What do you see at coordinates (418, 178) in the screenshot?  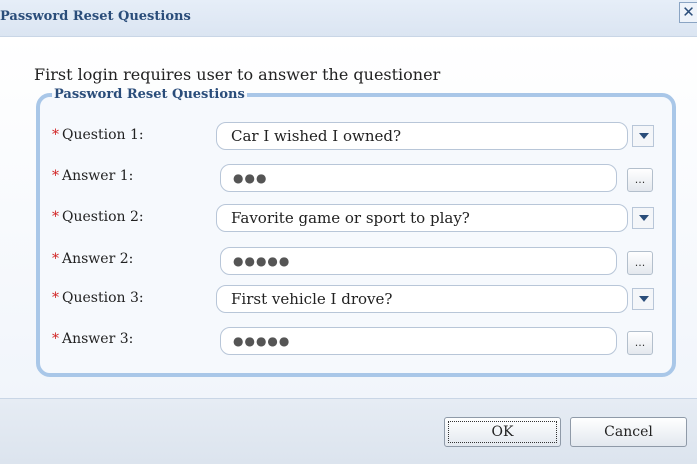 I see `answer-1-password-field: ●●●` at bounding box center [418, 178].